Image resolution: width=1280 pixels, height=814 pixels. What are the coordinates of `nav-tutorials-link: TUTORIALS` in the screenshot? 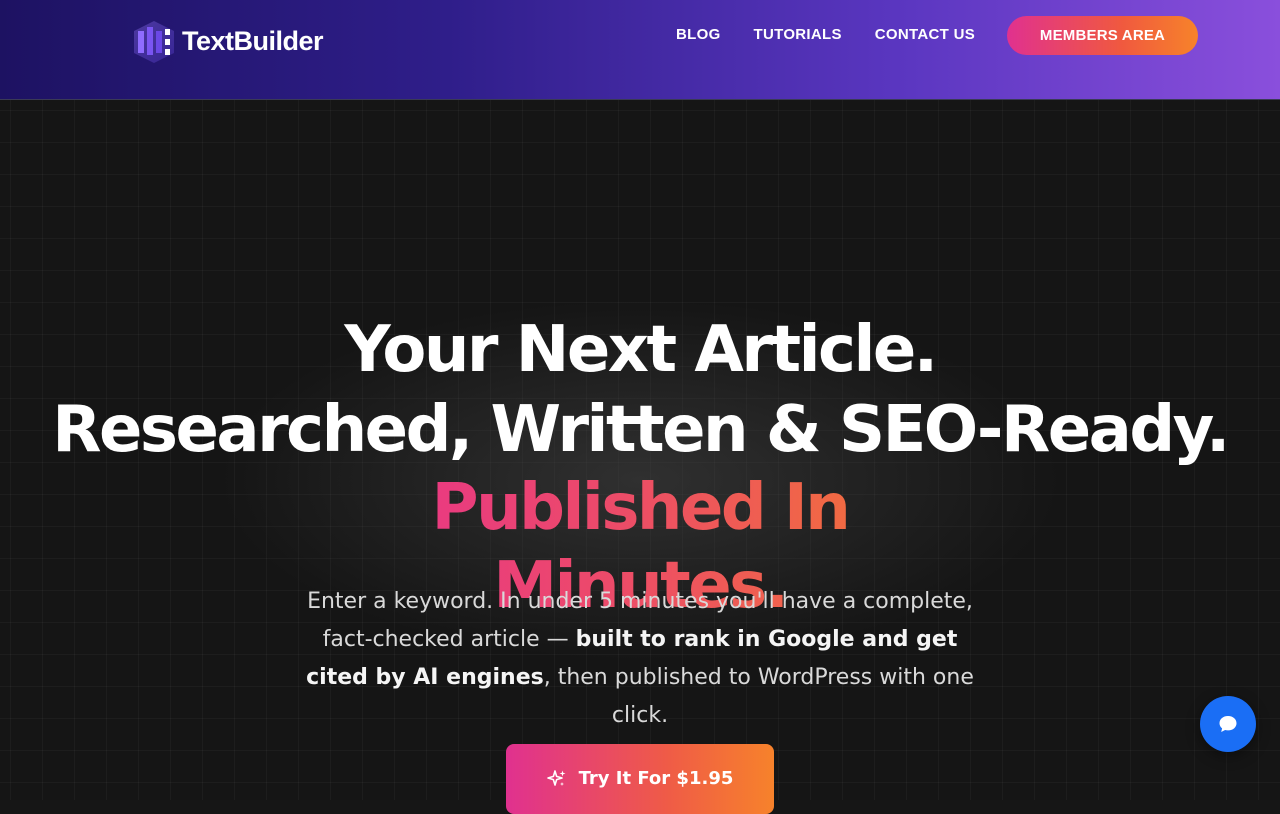 It's located at (798, 35).